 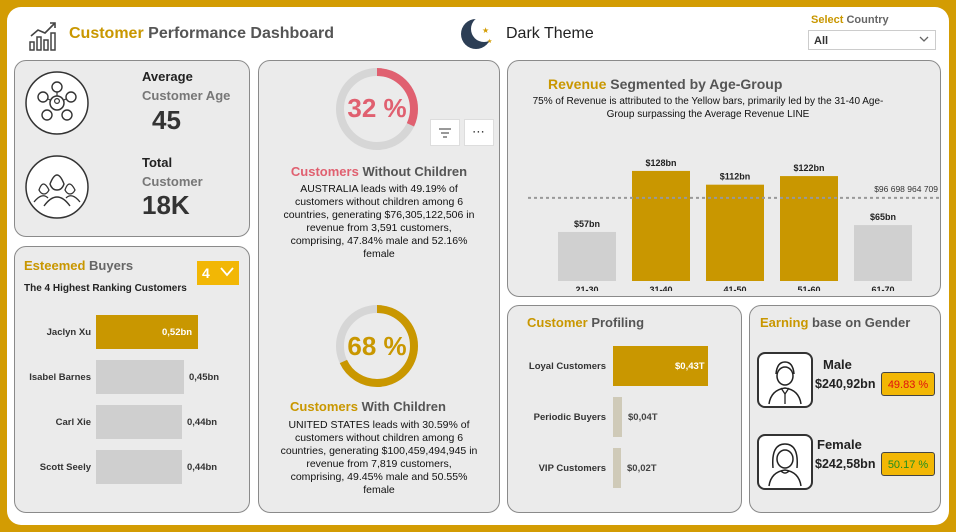 I want to click on filter-icon, so click(x=445, y=133).